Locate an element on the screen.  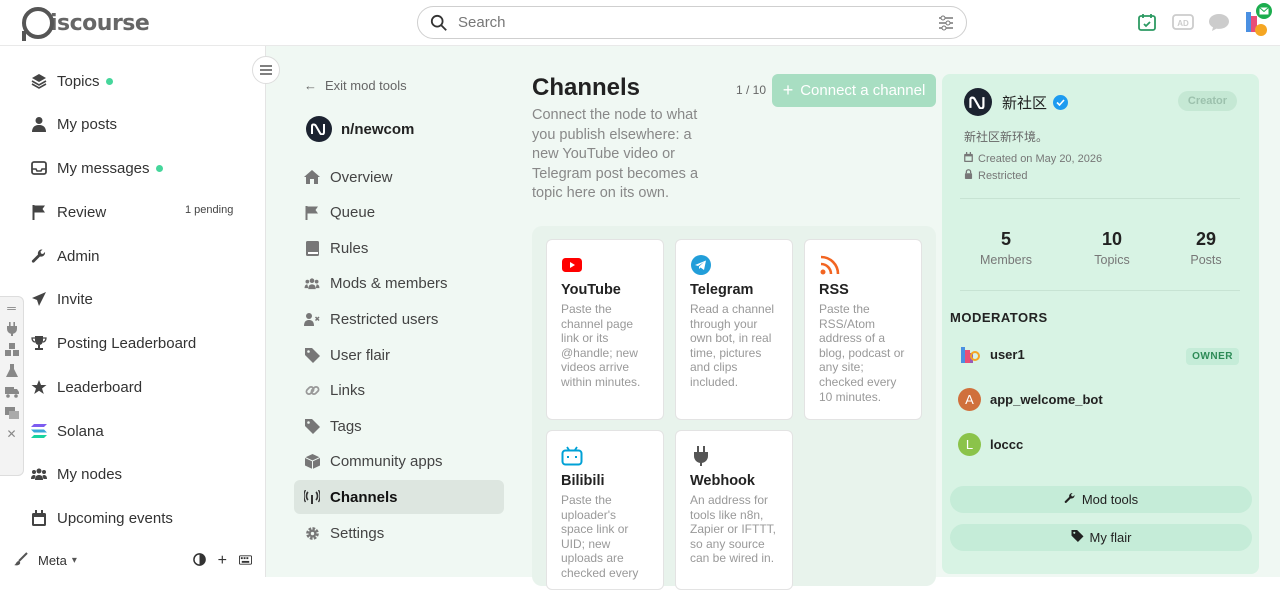
modnav-item-links: Links is located at coordinates (399, 390).